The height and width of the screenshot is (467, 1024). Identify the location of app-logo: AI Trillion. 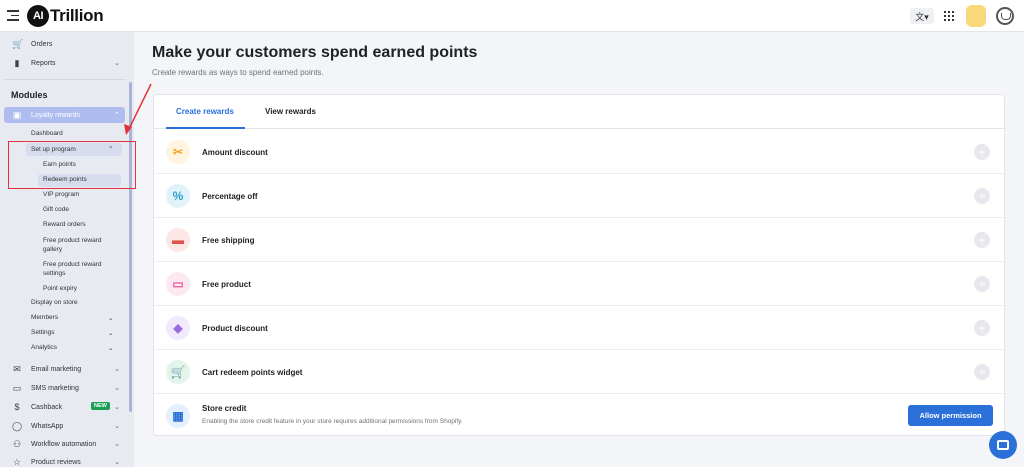
(65, 16).